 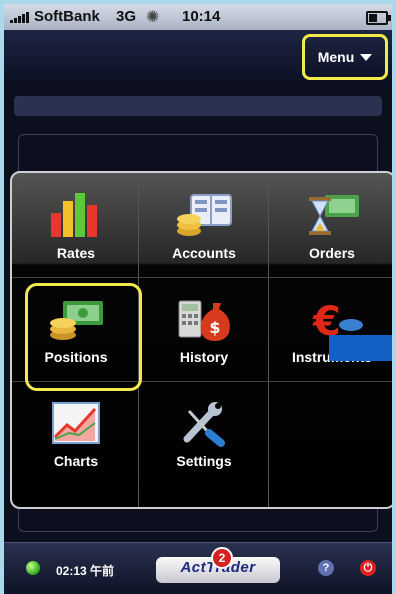 I want to click on network-type: 3G, so click(x=126, y=16).